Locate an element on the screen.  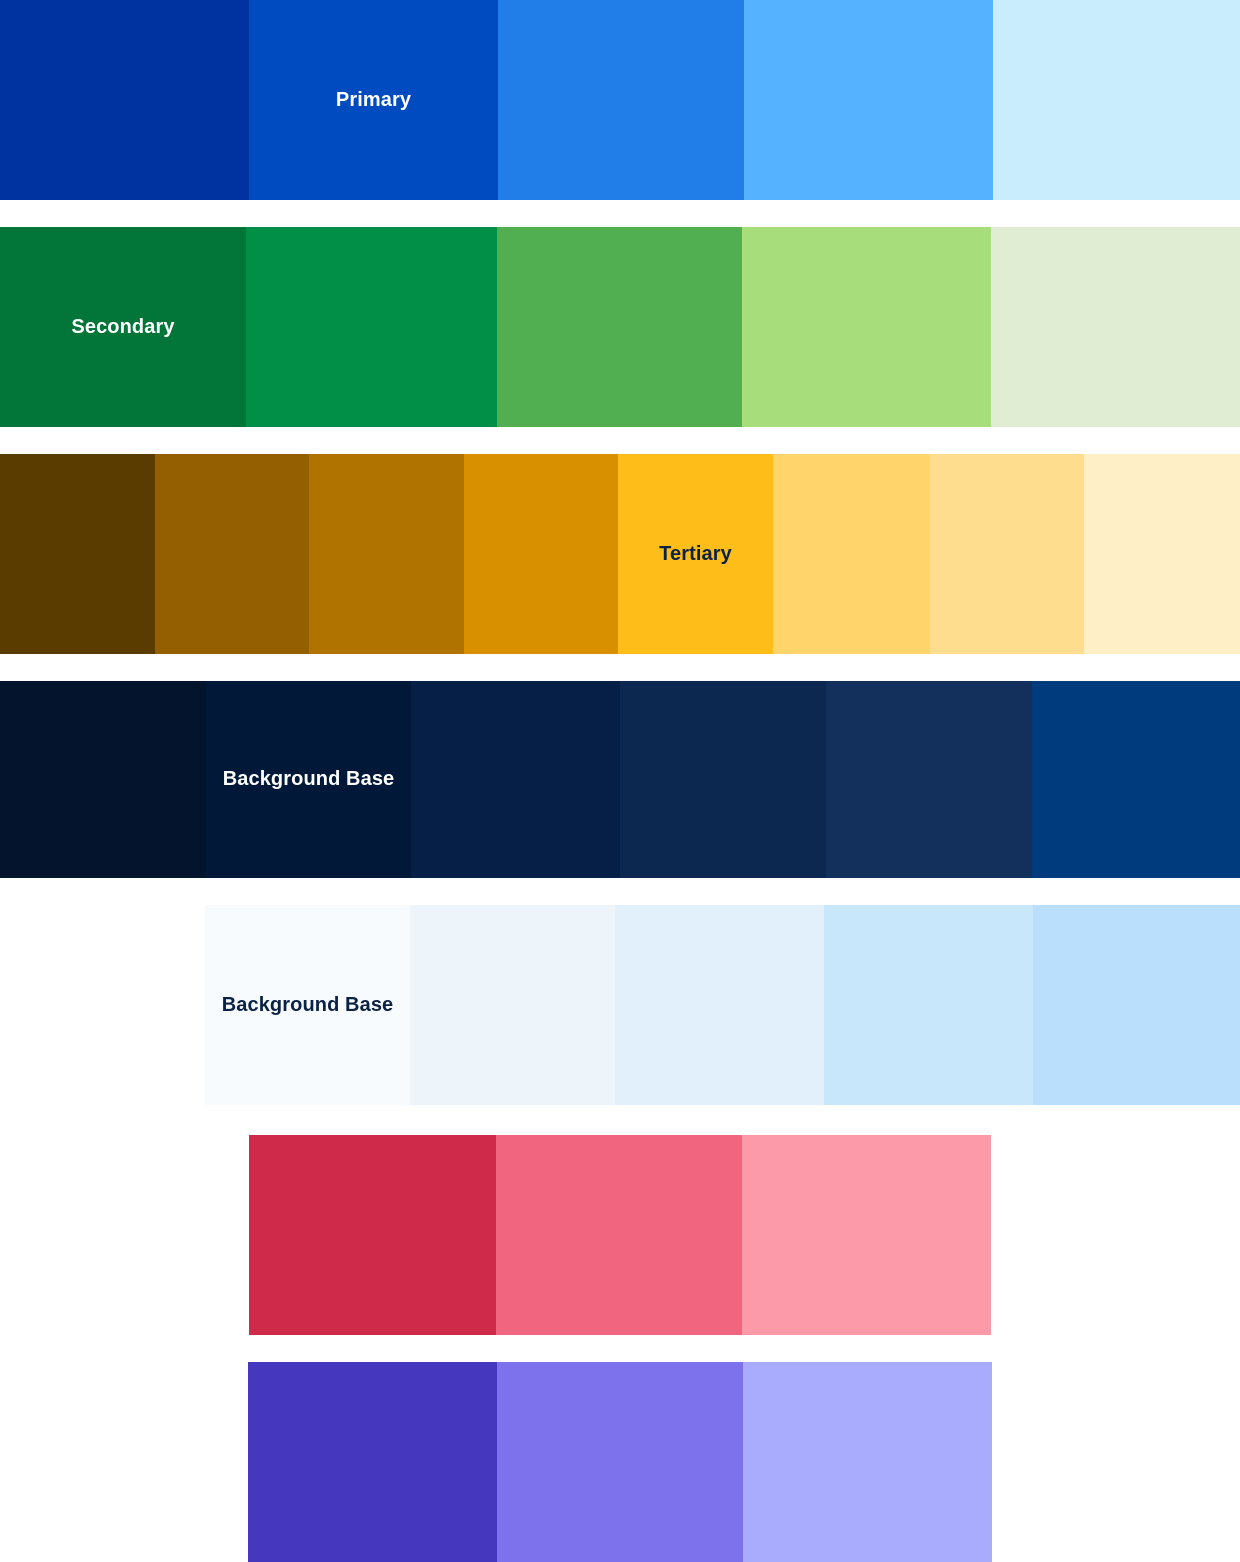
palette-row-red is located at coordinates (620, 1235).